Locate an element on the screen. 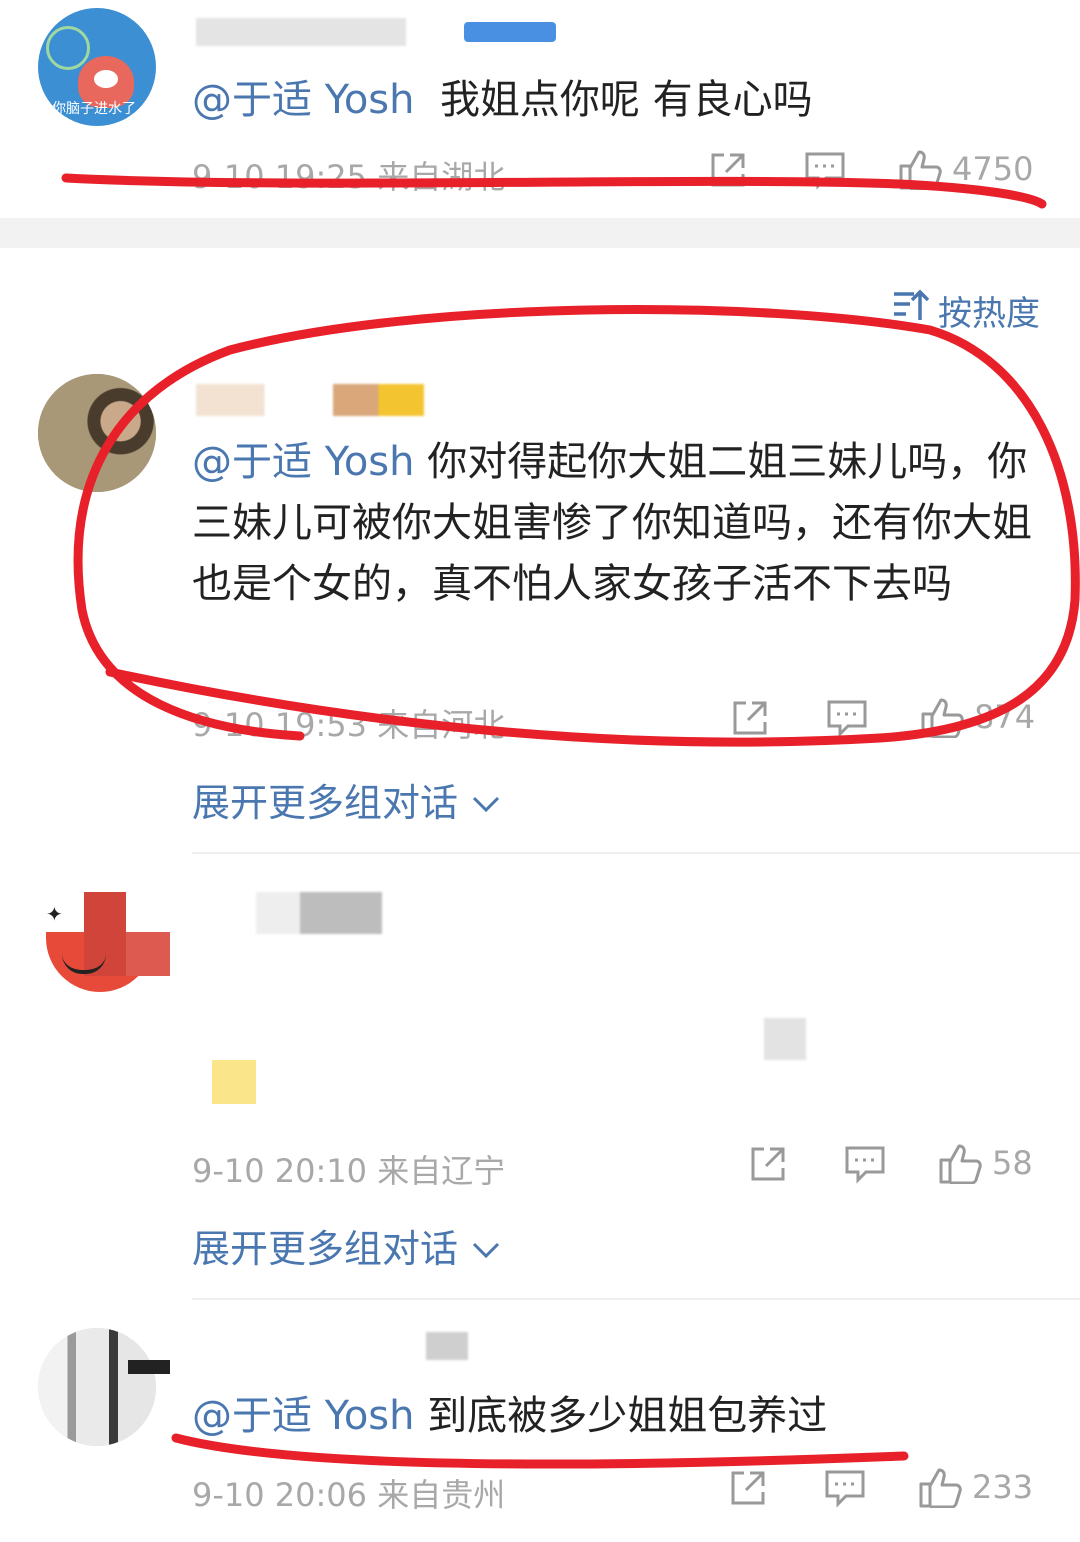 This screenshot has height=1542, width=1080. sort-toggle: 按热度 is located at coordinates (966, 310).